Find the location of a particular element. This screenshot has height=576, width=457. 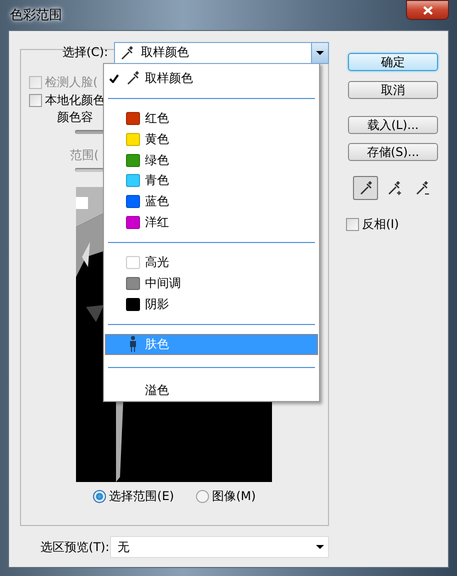

close-button is located at coordinates (427, 10).